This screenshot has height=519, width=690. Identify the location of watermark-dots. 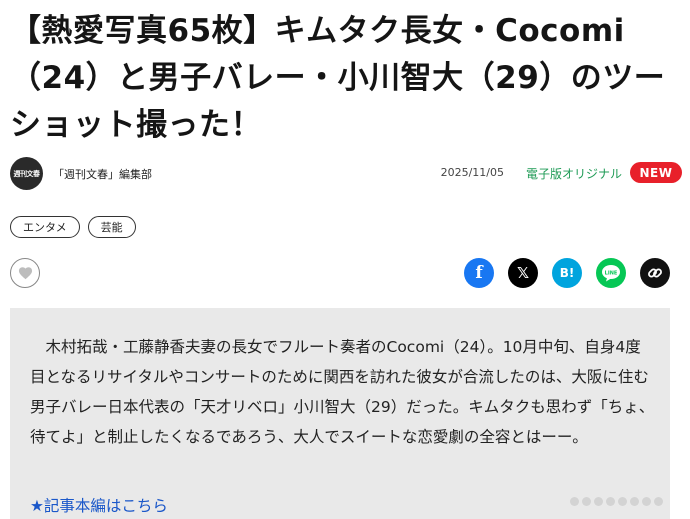
(625, 501).